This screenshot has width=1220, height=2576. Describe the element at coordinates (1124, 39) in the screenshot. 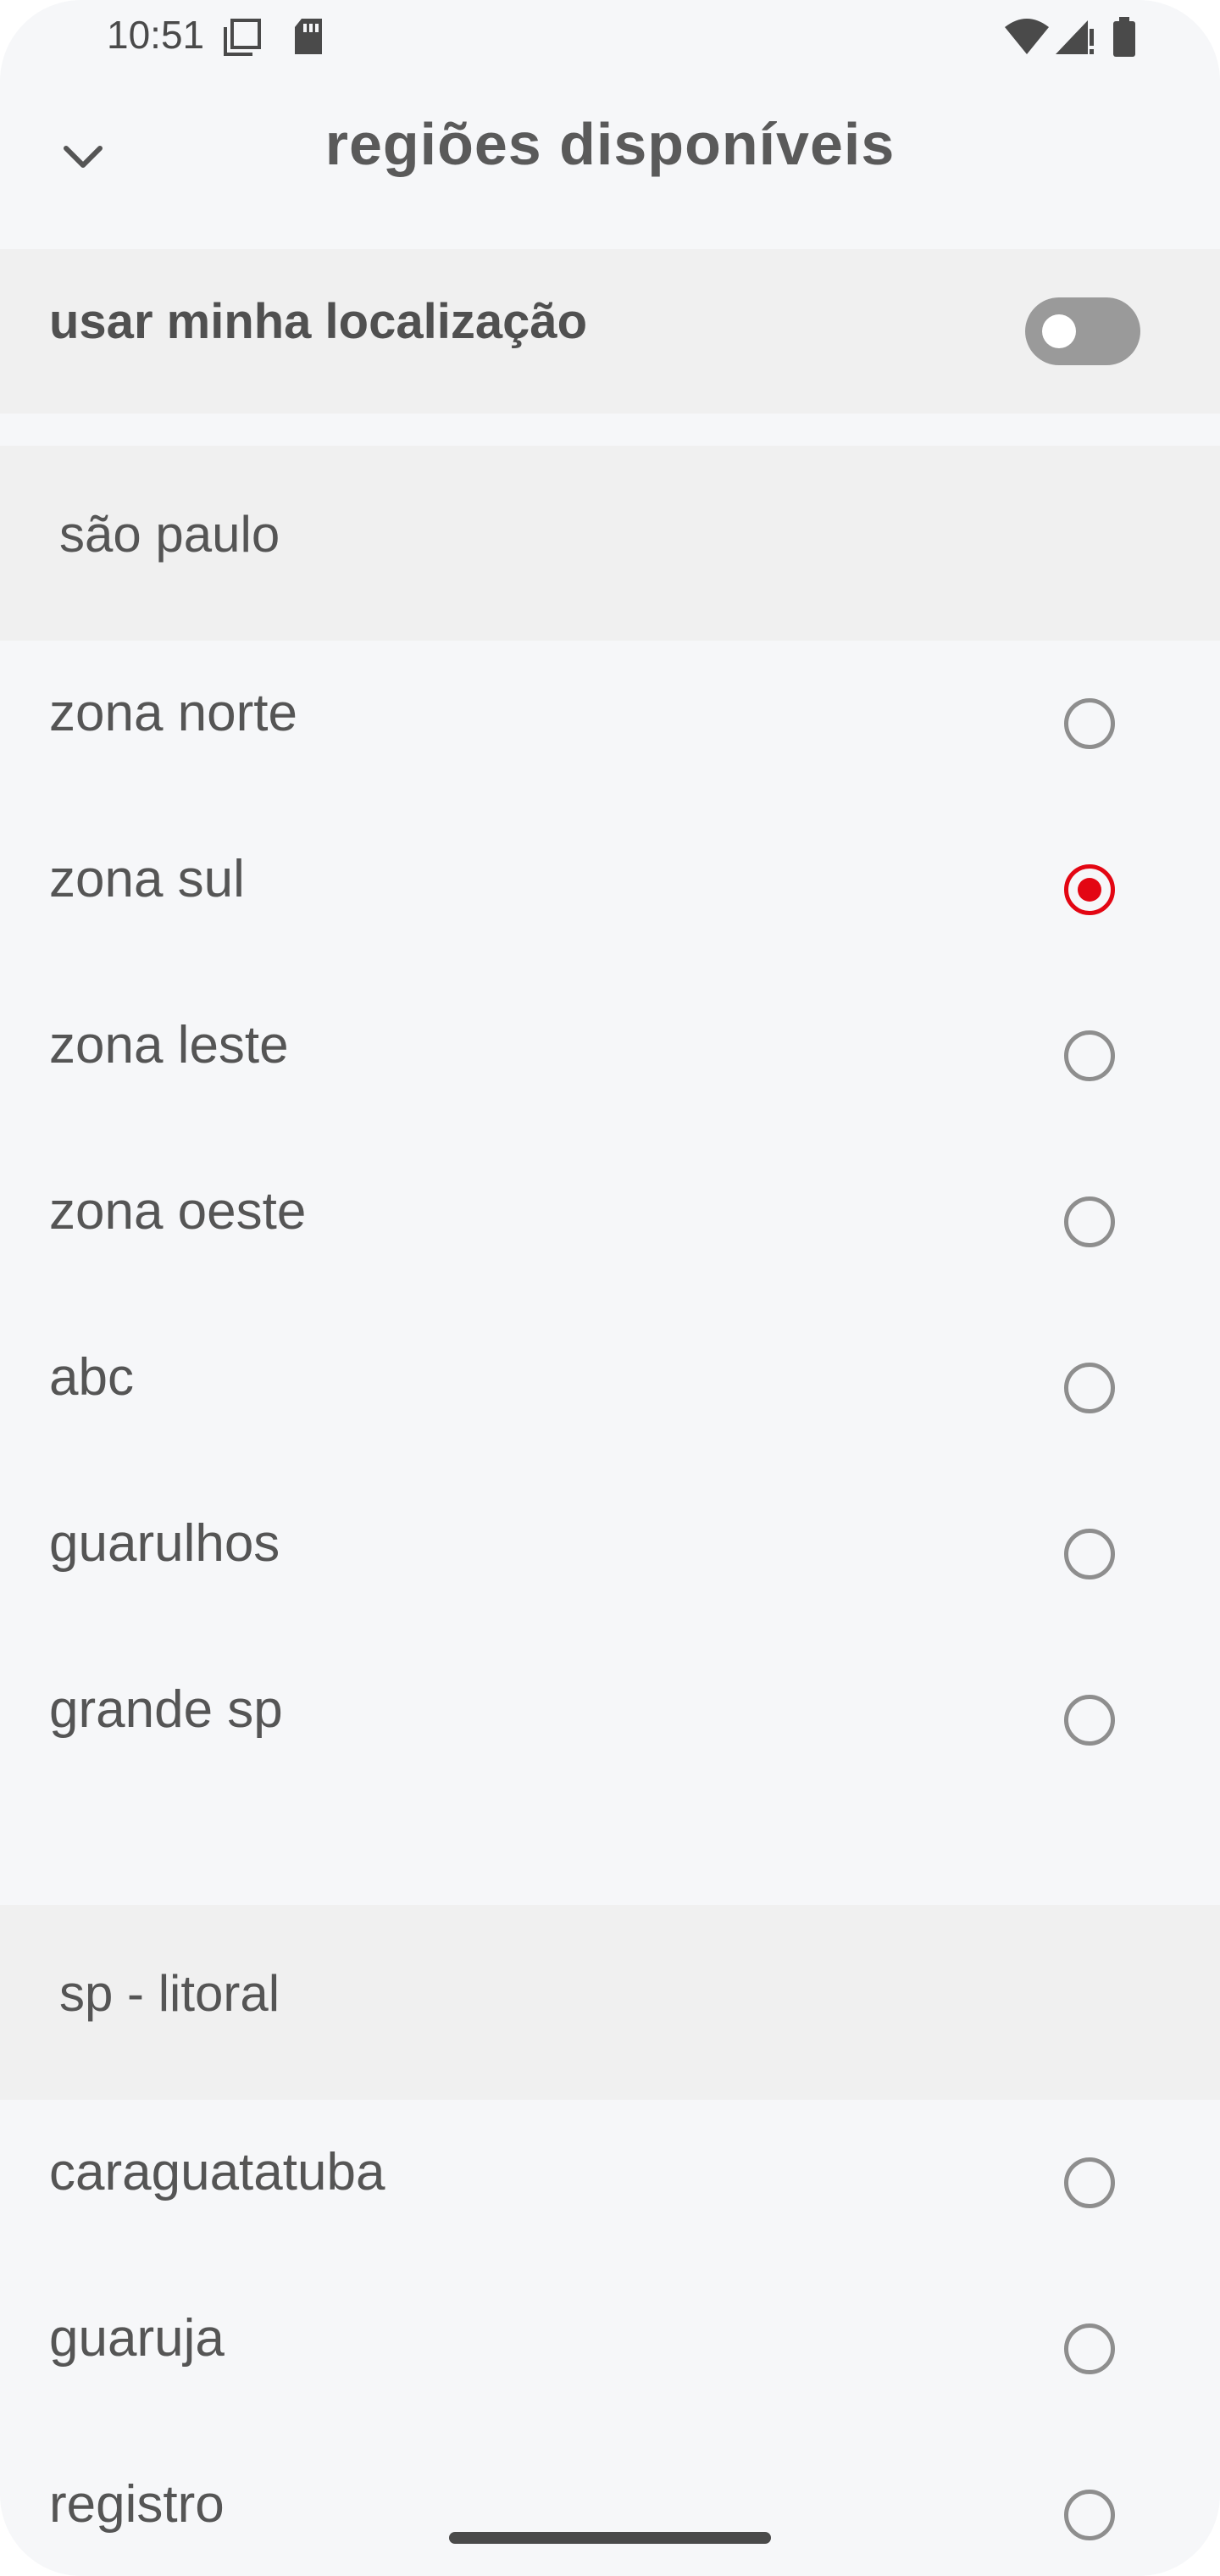

I see `battery-icon` at that location.